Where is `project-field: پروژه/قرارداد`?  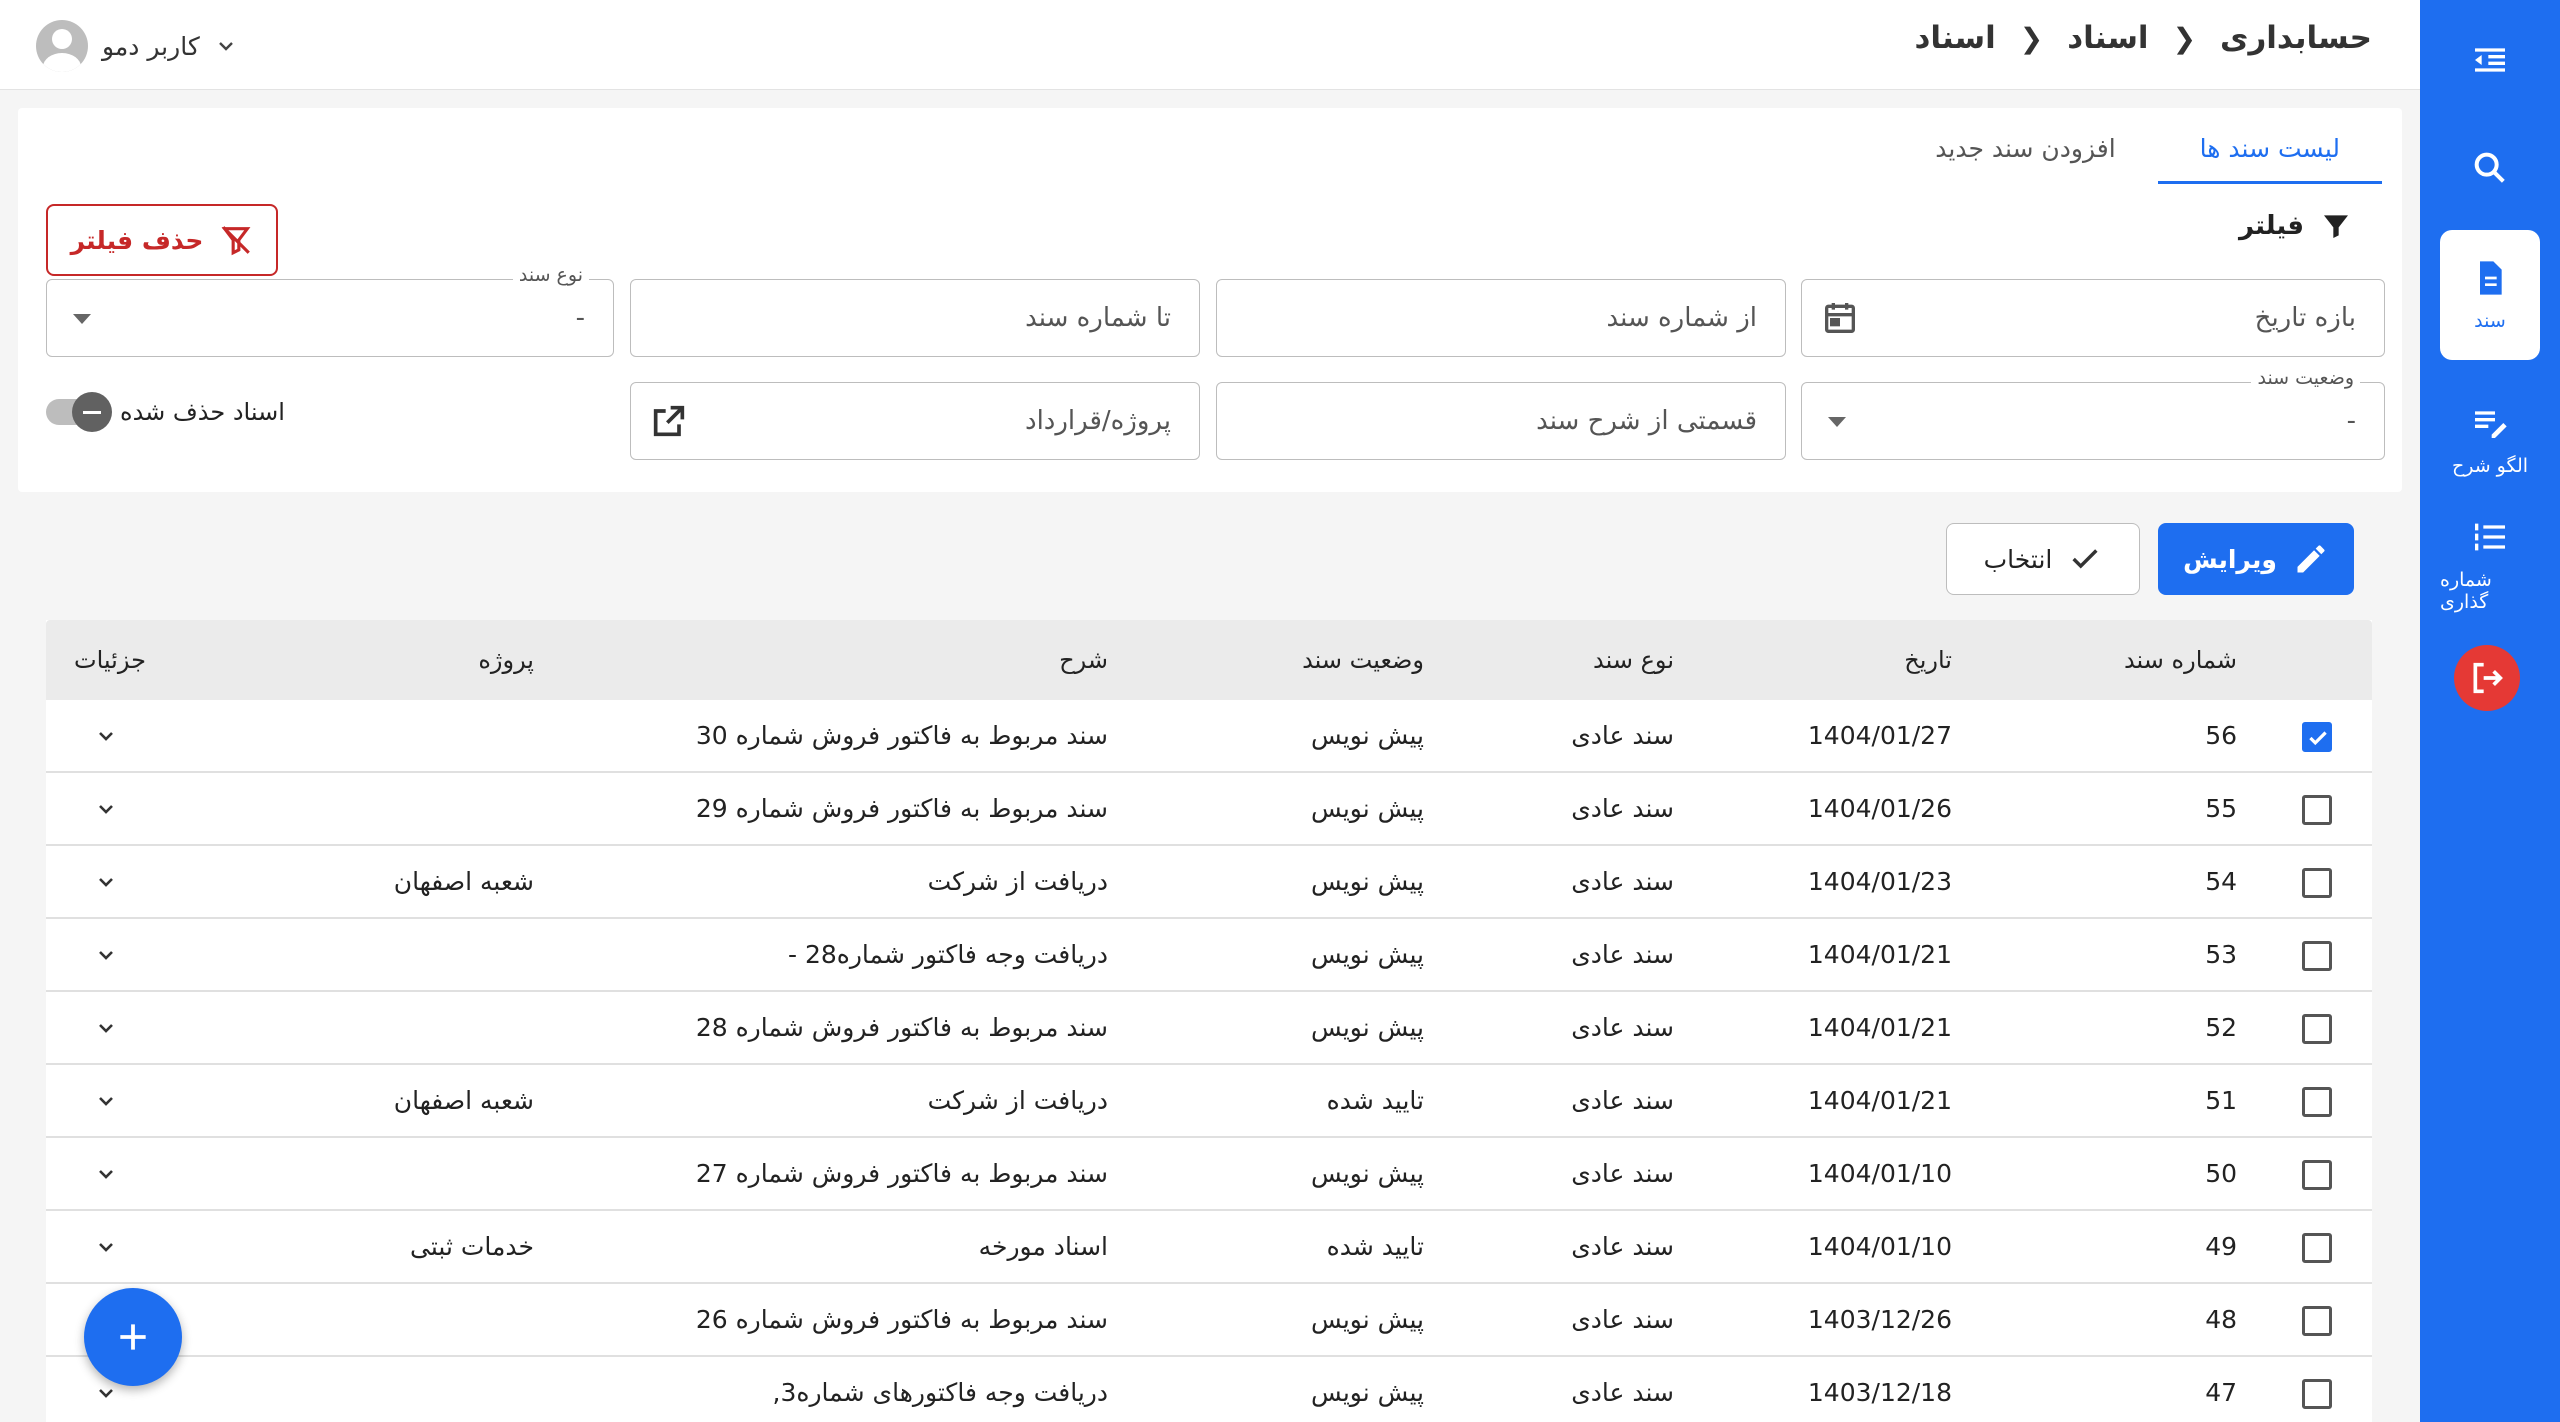
project-field: پروژه/قرارداد is located at coordinates (915, 421).